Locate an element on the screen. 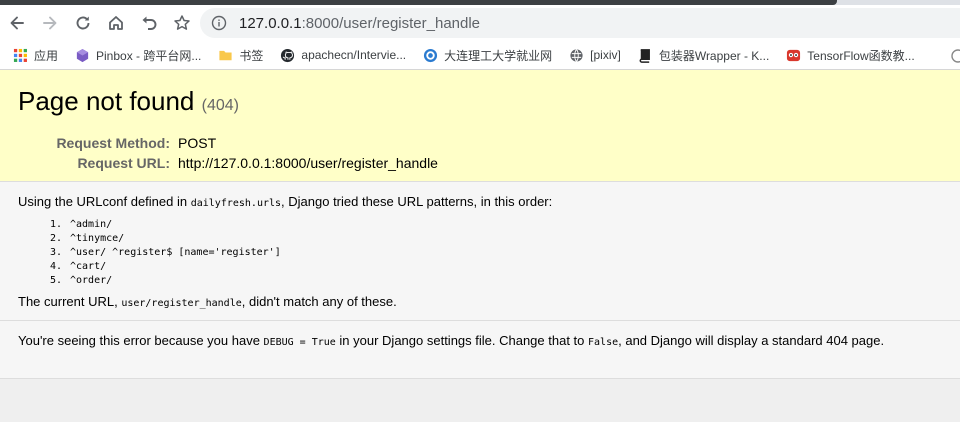 This screenshot has height=422, width=960. urlconf-module: dailyfresh.urls is located at coordinates (236, 203).